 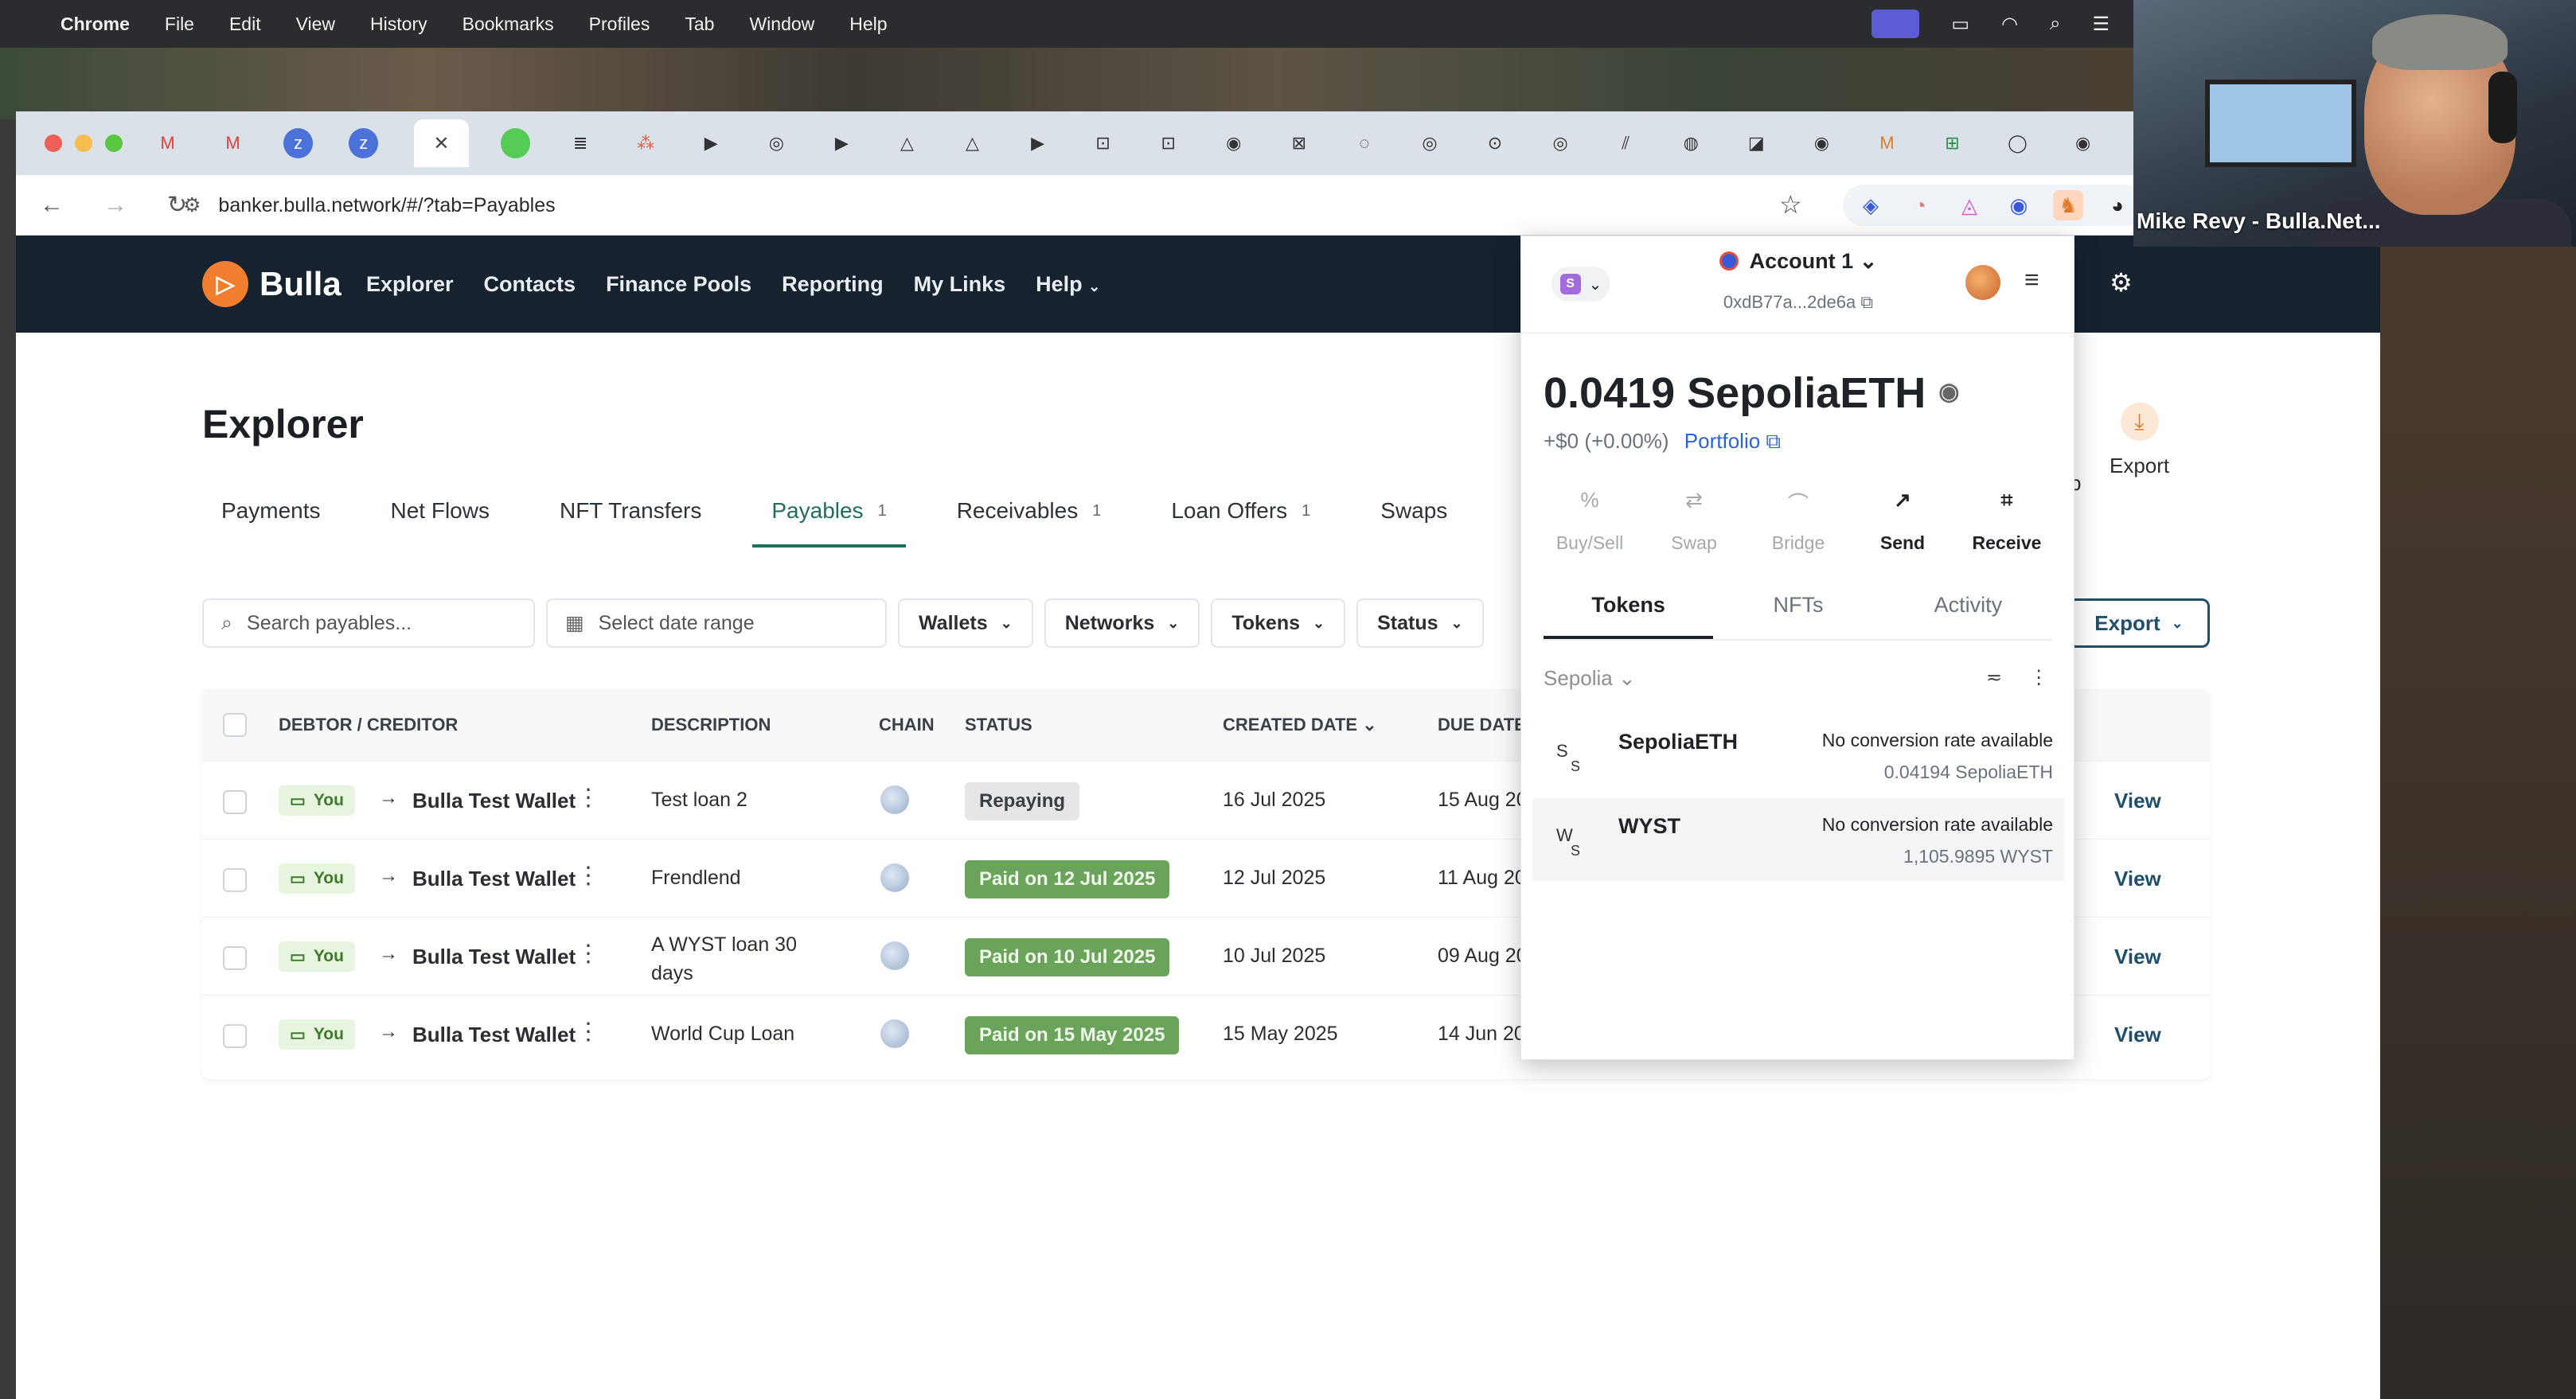 What do you see at coordinates (1420, 623) in the screenshot?
I see `status-dropdown: Status ⌄` at bounding box center [1420, 623].